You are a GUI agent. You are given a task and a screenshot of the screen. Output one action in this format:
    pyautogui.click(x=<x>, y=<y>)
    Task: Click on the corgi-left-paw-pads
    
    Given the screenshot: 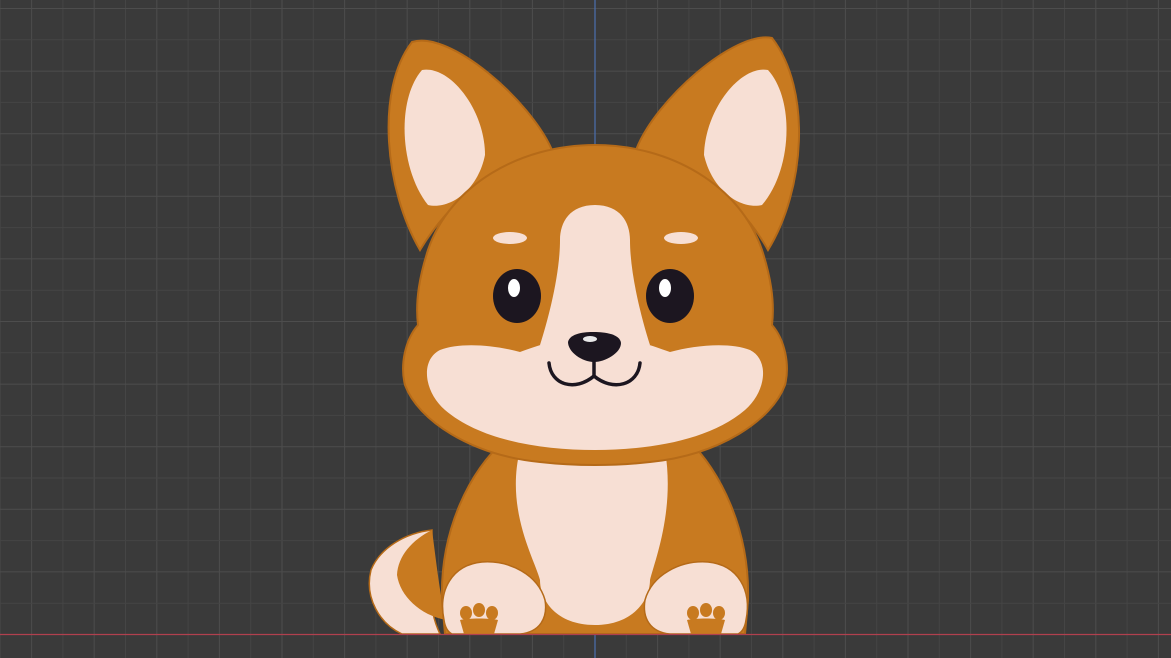 What is the action you would take?
    pyautogui.click(x=479, y=618)
    